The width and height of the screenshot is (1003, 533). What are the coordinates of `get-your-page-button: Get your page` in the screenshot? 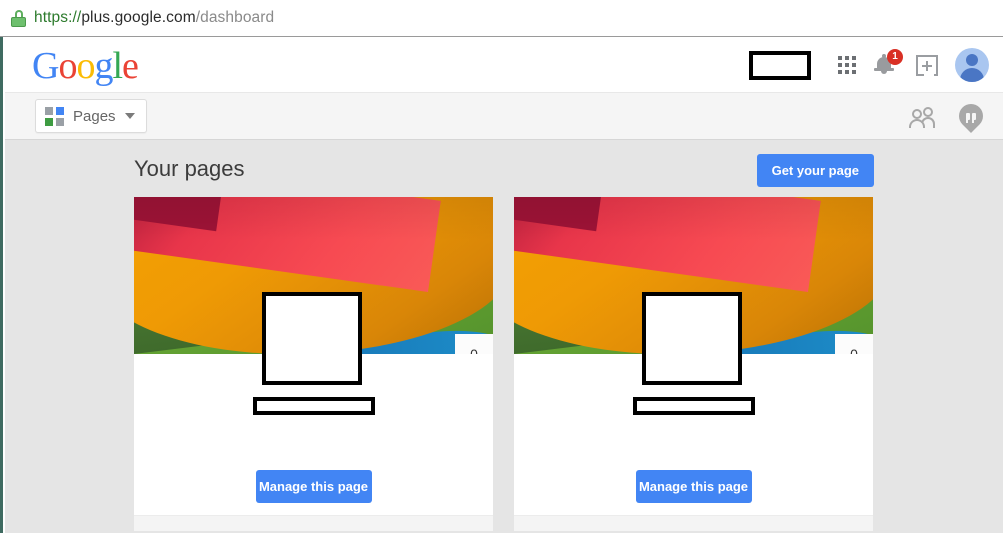 It's located at (815, 170).